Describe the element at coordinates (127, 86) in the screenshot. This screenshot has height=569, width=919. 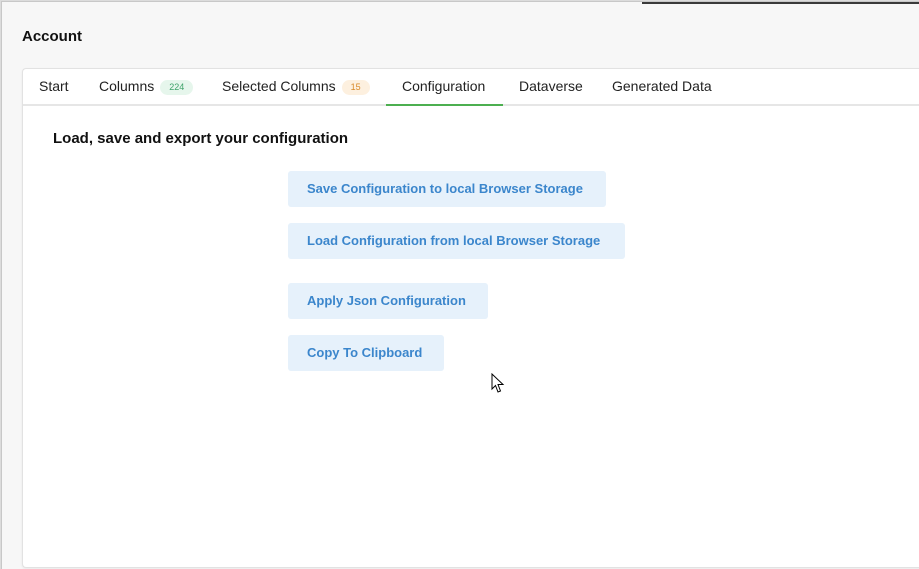
I see `tab-columns-label: Columns` at that location.